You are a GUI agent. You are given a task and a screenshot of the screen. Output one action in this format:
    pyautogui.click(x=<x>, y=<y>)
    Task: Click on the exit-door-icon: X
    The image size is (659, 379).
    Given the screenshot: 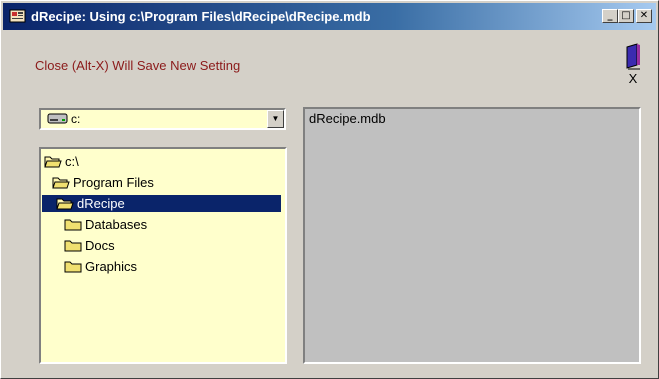 What is the action you would take?
    pyautogui.click(x=633, y=64)
    